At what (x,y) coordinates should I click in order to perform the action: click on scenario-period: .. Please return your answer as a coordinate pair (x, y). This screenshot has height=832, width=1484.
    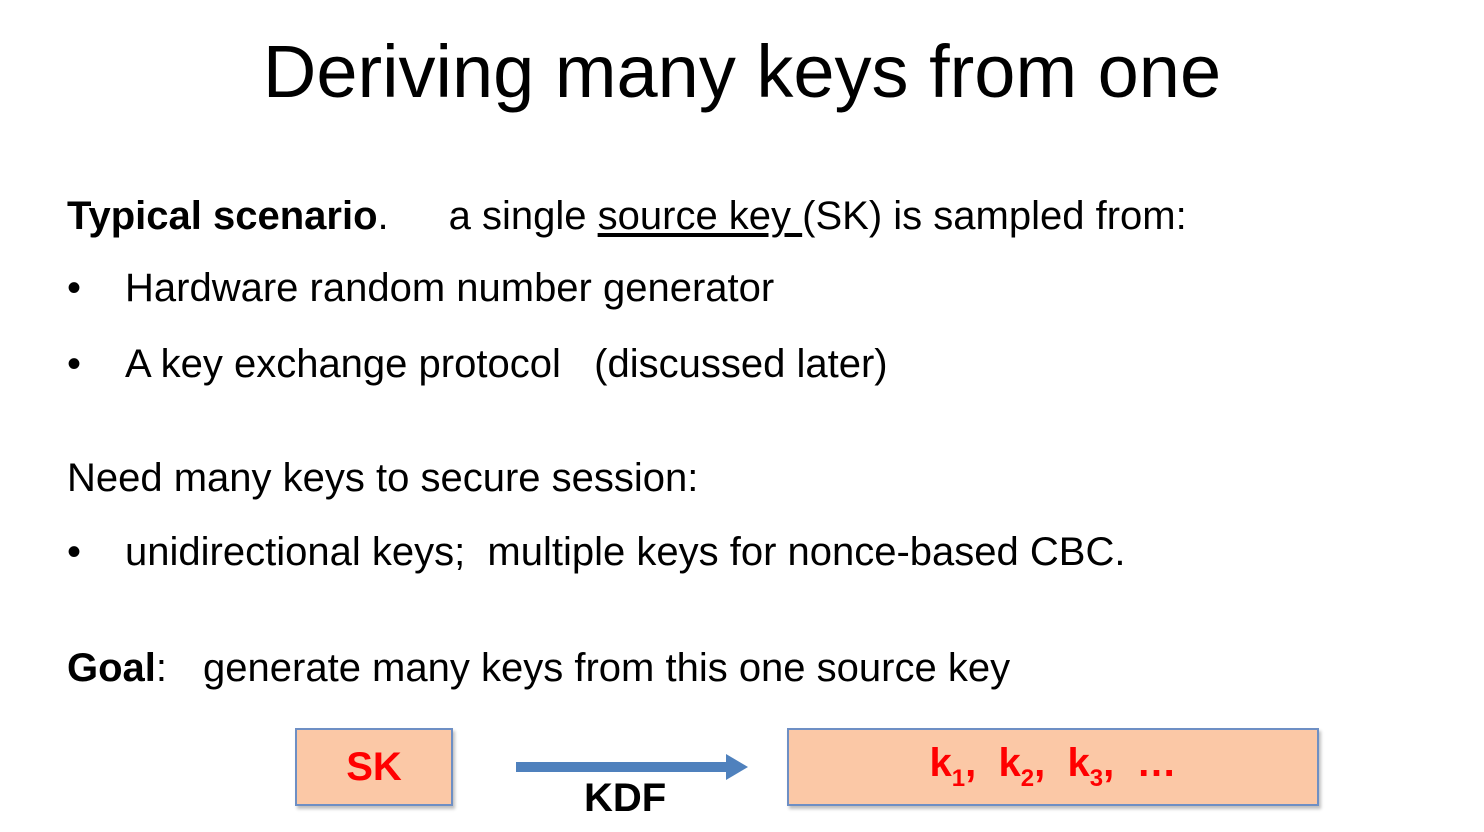
    Looking at the image, I should click on (383, 216).